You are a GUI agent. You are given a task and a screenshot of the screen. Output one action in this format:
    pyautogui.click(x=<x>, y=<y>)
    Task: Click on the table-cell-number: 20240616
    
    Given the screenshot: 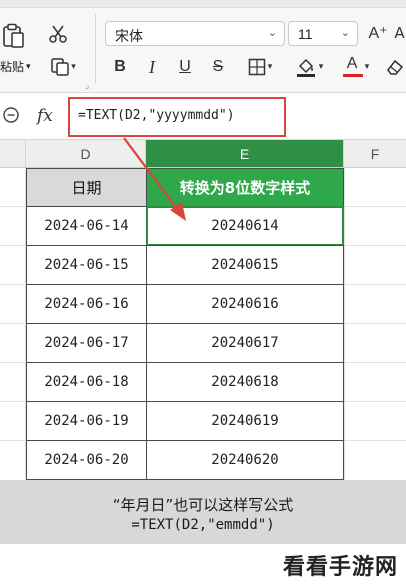 What is the action you would take?
    pyautogui.click(x=245, y=304)
    